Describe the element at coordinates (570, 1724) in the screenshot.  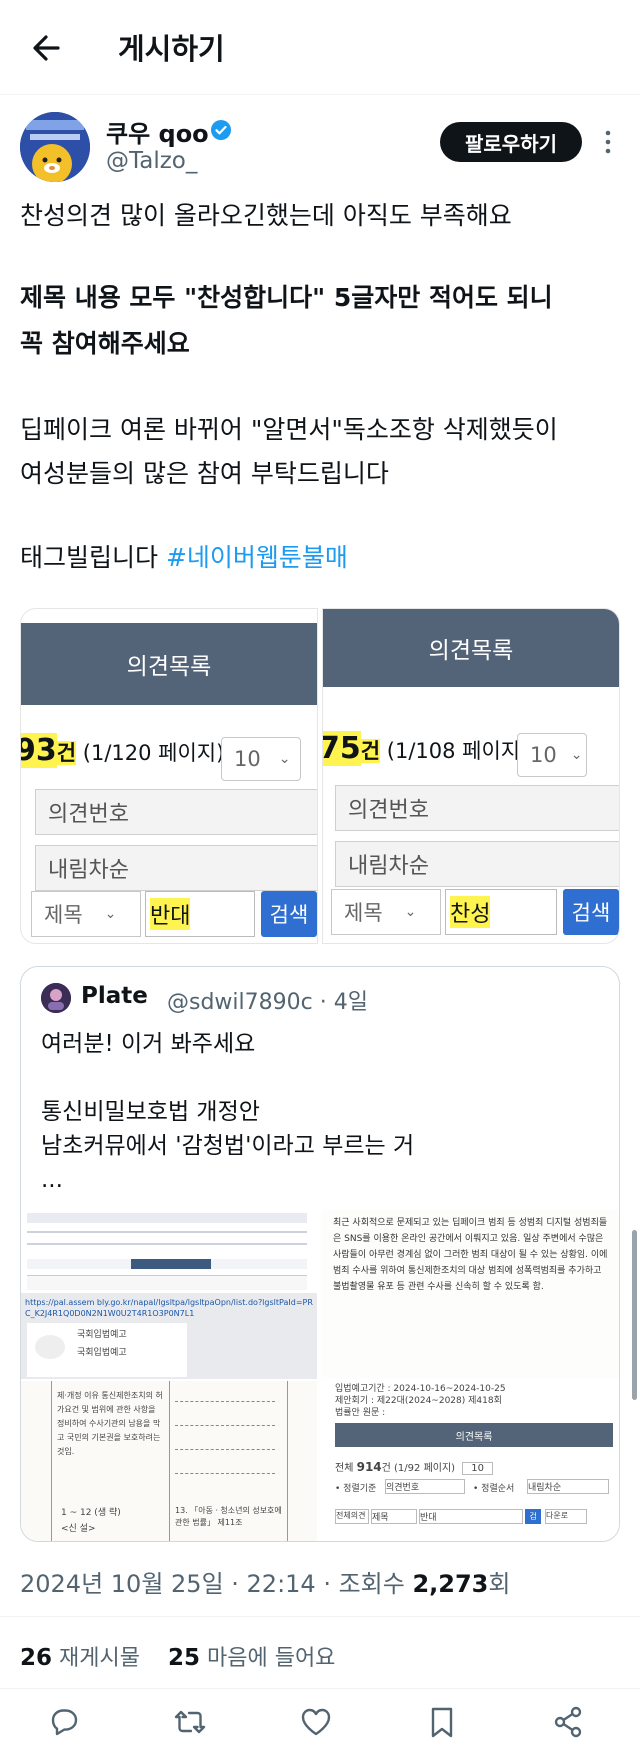
I see `share-icon` at that location.